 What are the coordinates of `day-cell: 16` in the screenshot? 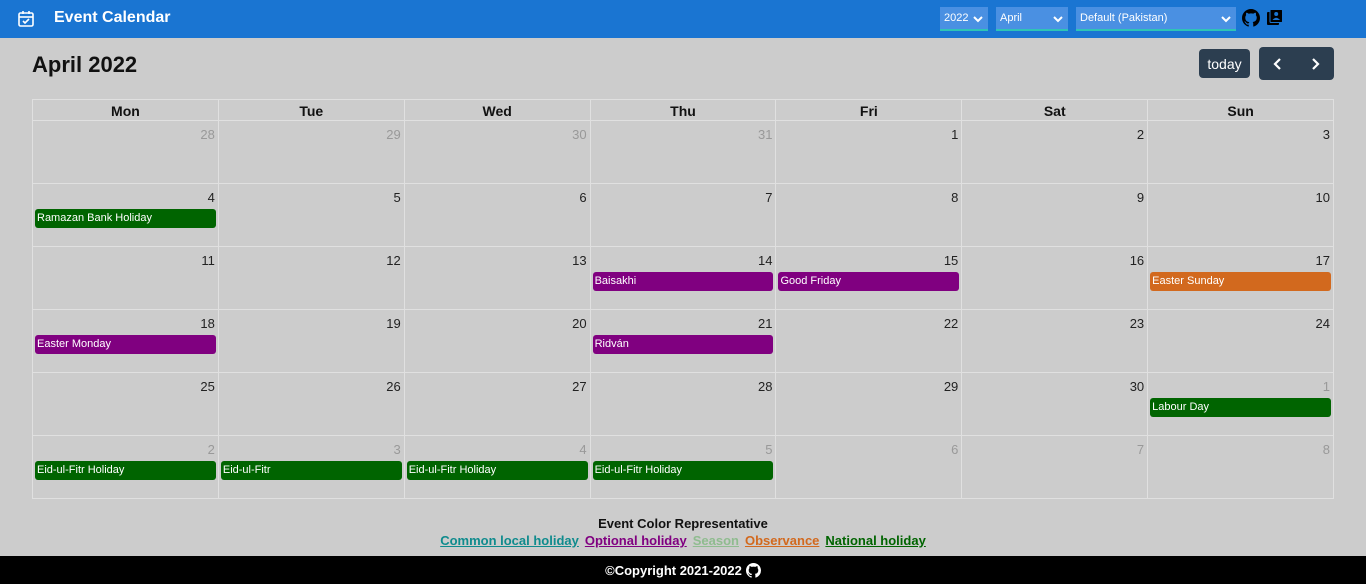 It's located at (1054, 278).